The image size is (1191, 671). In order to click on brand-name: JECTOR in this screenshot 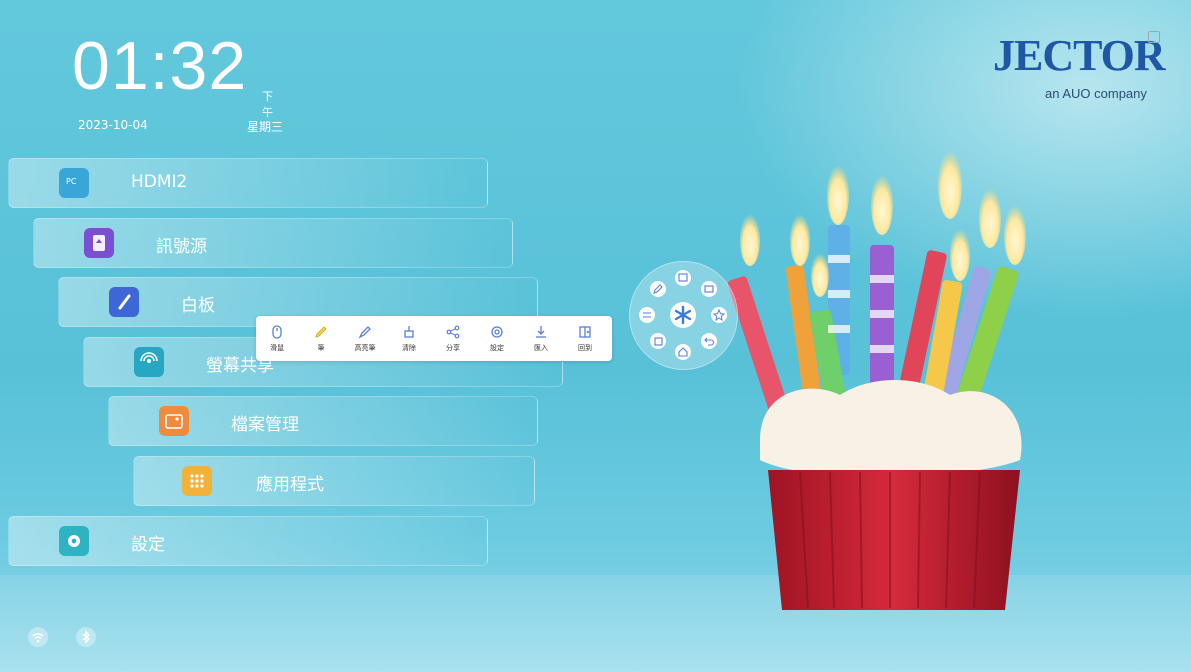, I will do `click(1079, 55)`.